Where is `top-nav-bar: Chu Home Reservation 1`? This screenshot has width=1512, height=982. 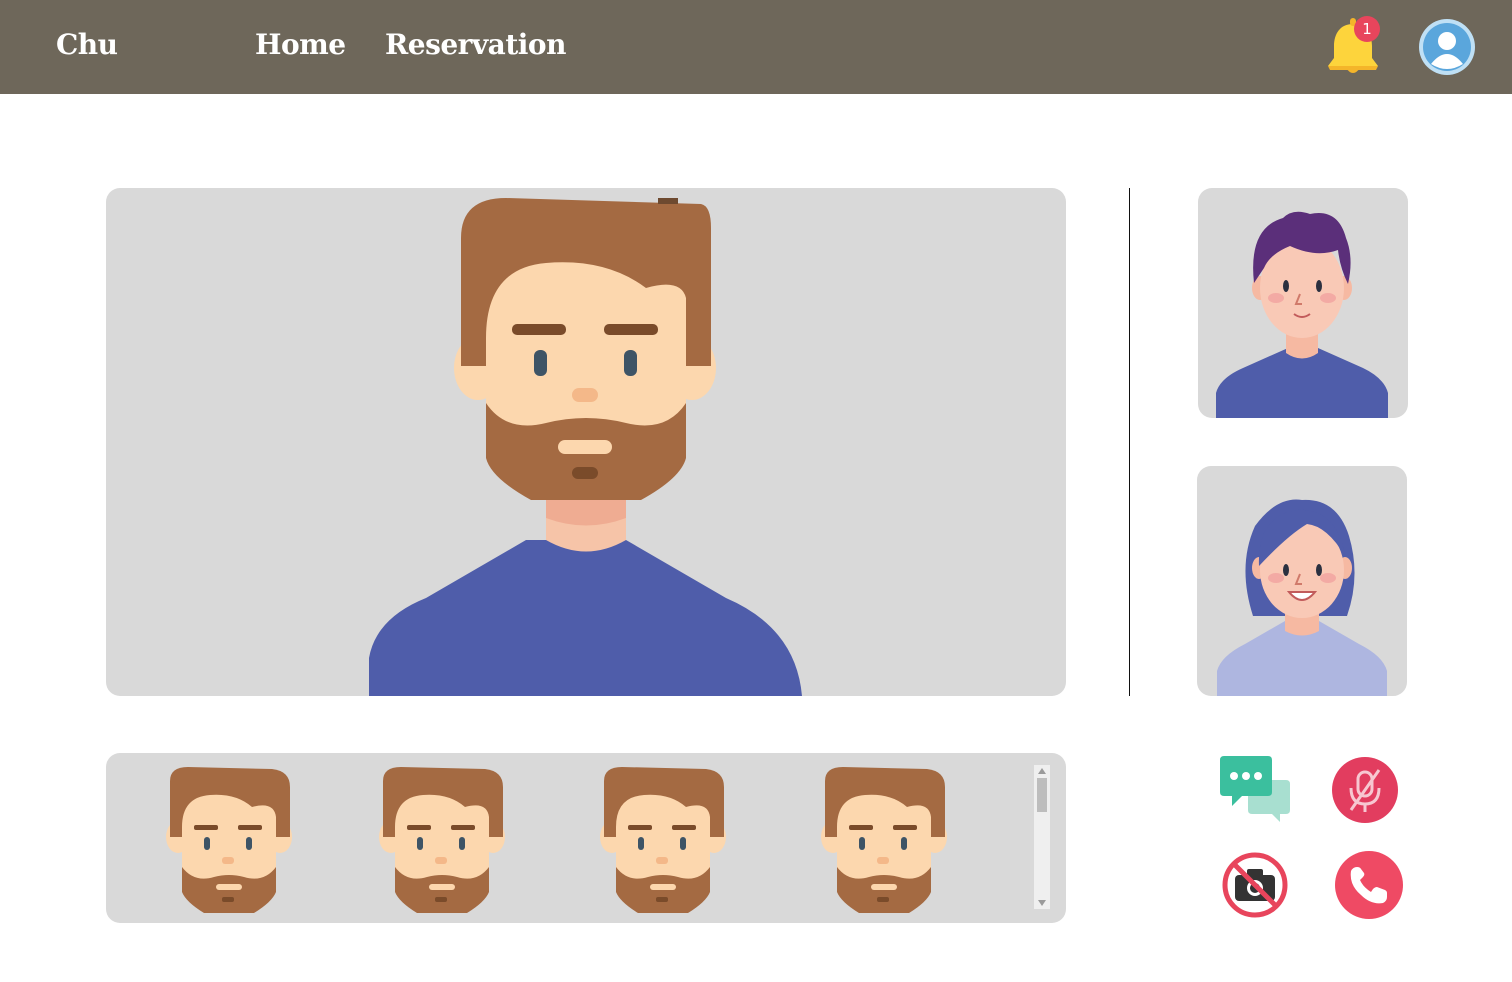
top-nav-bar: Chu Home Reservation 1 is located at coordinates (756, 47).